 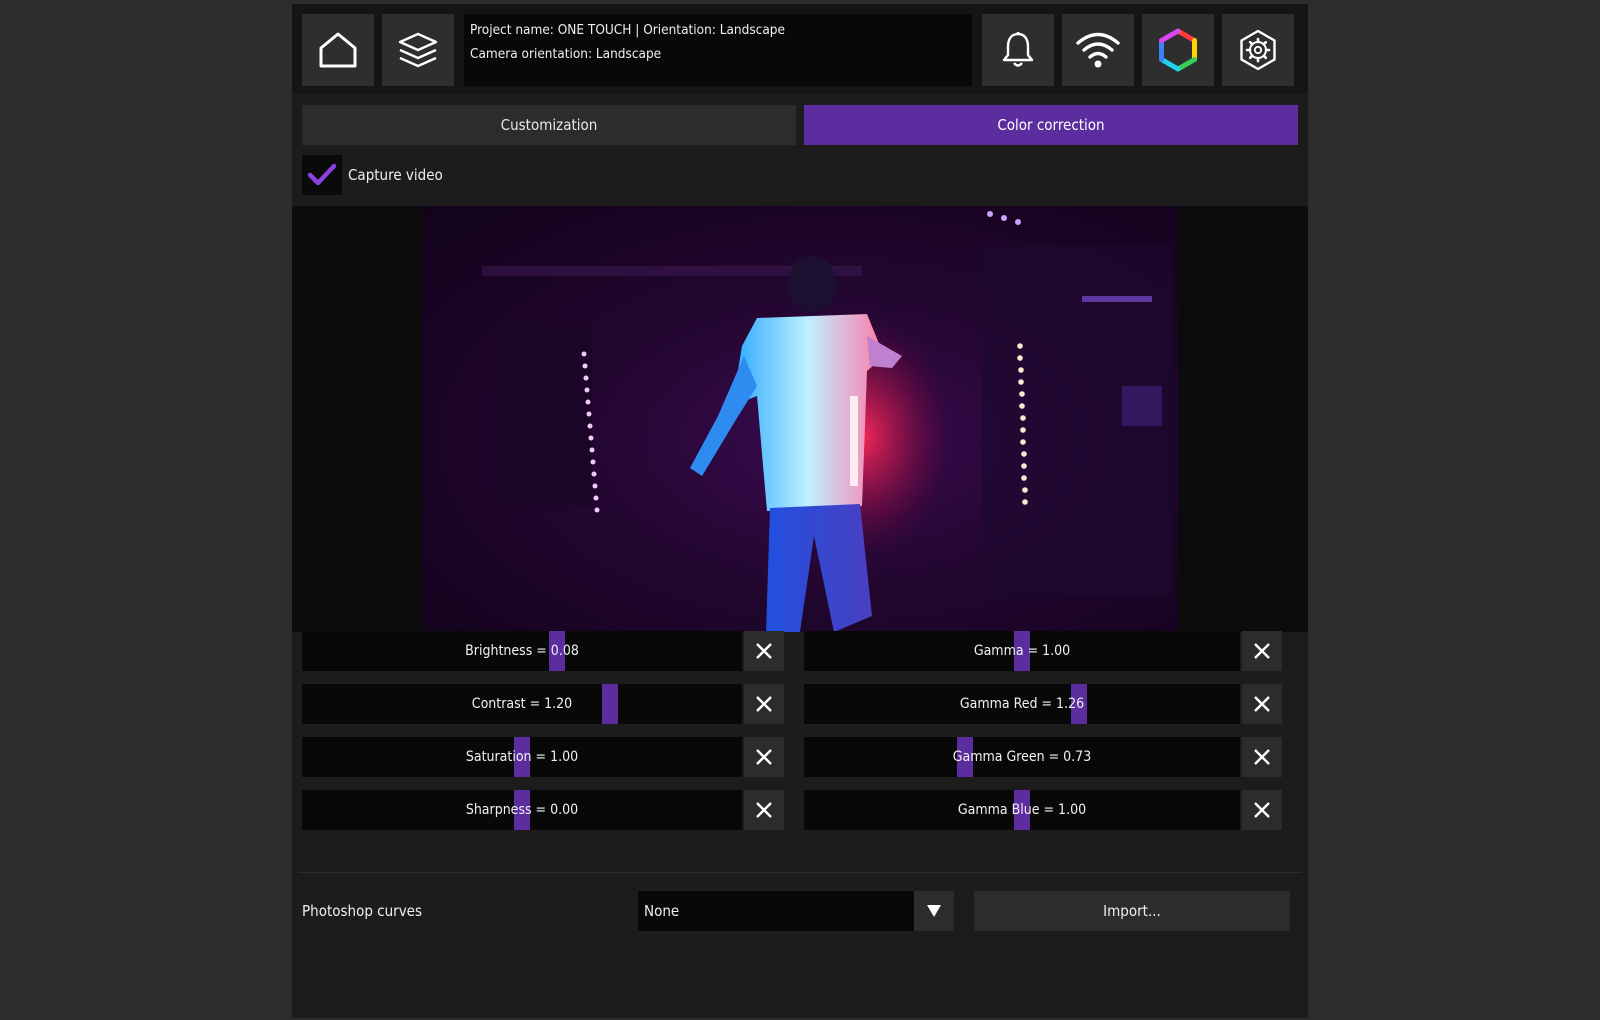 I want to click on gamma-green-label: Gamma Green = 0.73, so click(x=1022, y=757).